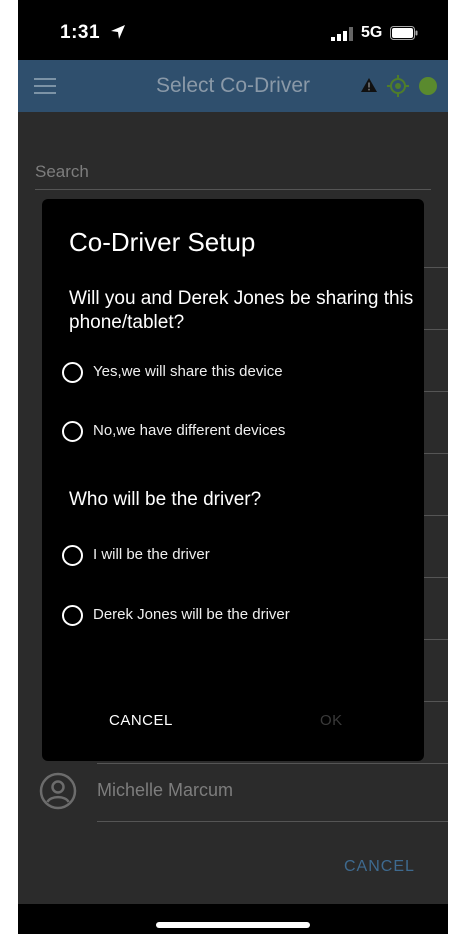  What do you see at coordinates (233, 30) in the screenshot?
I see `status-bar: 1:31 5G` at bounding box center [233, 30].